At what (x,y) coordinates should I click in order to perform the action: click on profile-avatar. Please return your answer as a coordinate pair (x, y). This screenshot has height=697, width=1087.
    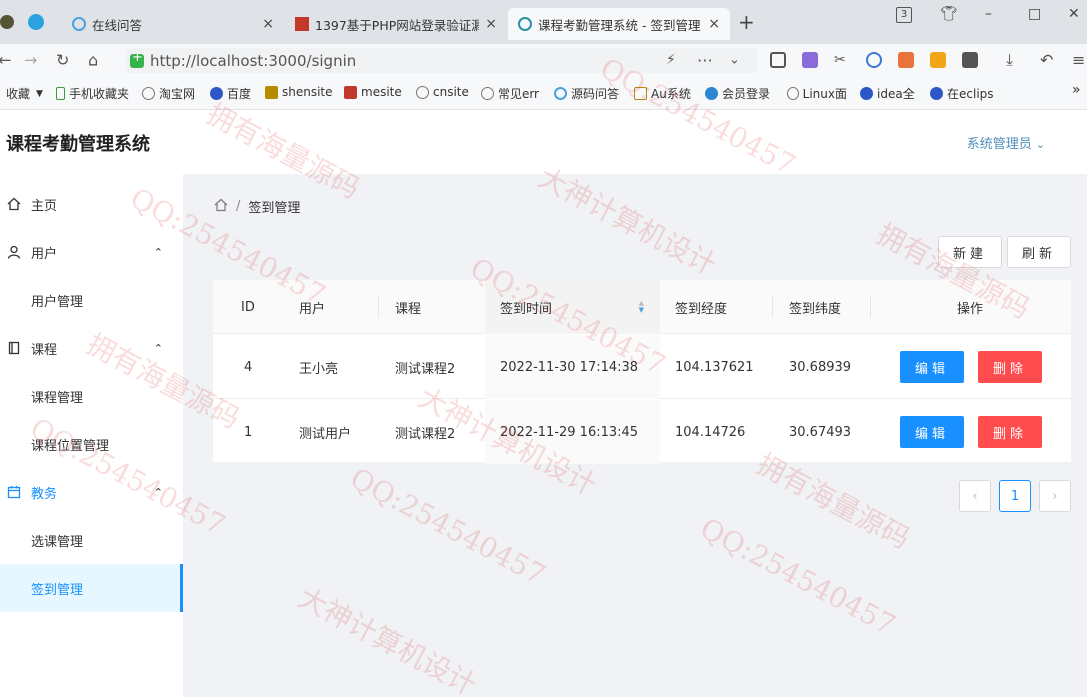
    Looking at the image, I should click on (7, 22).